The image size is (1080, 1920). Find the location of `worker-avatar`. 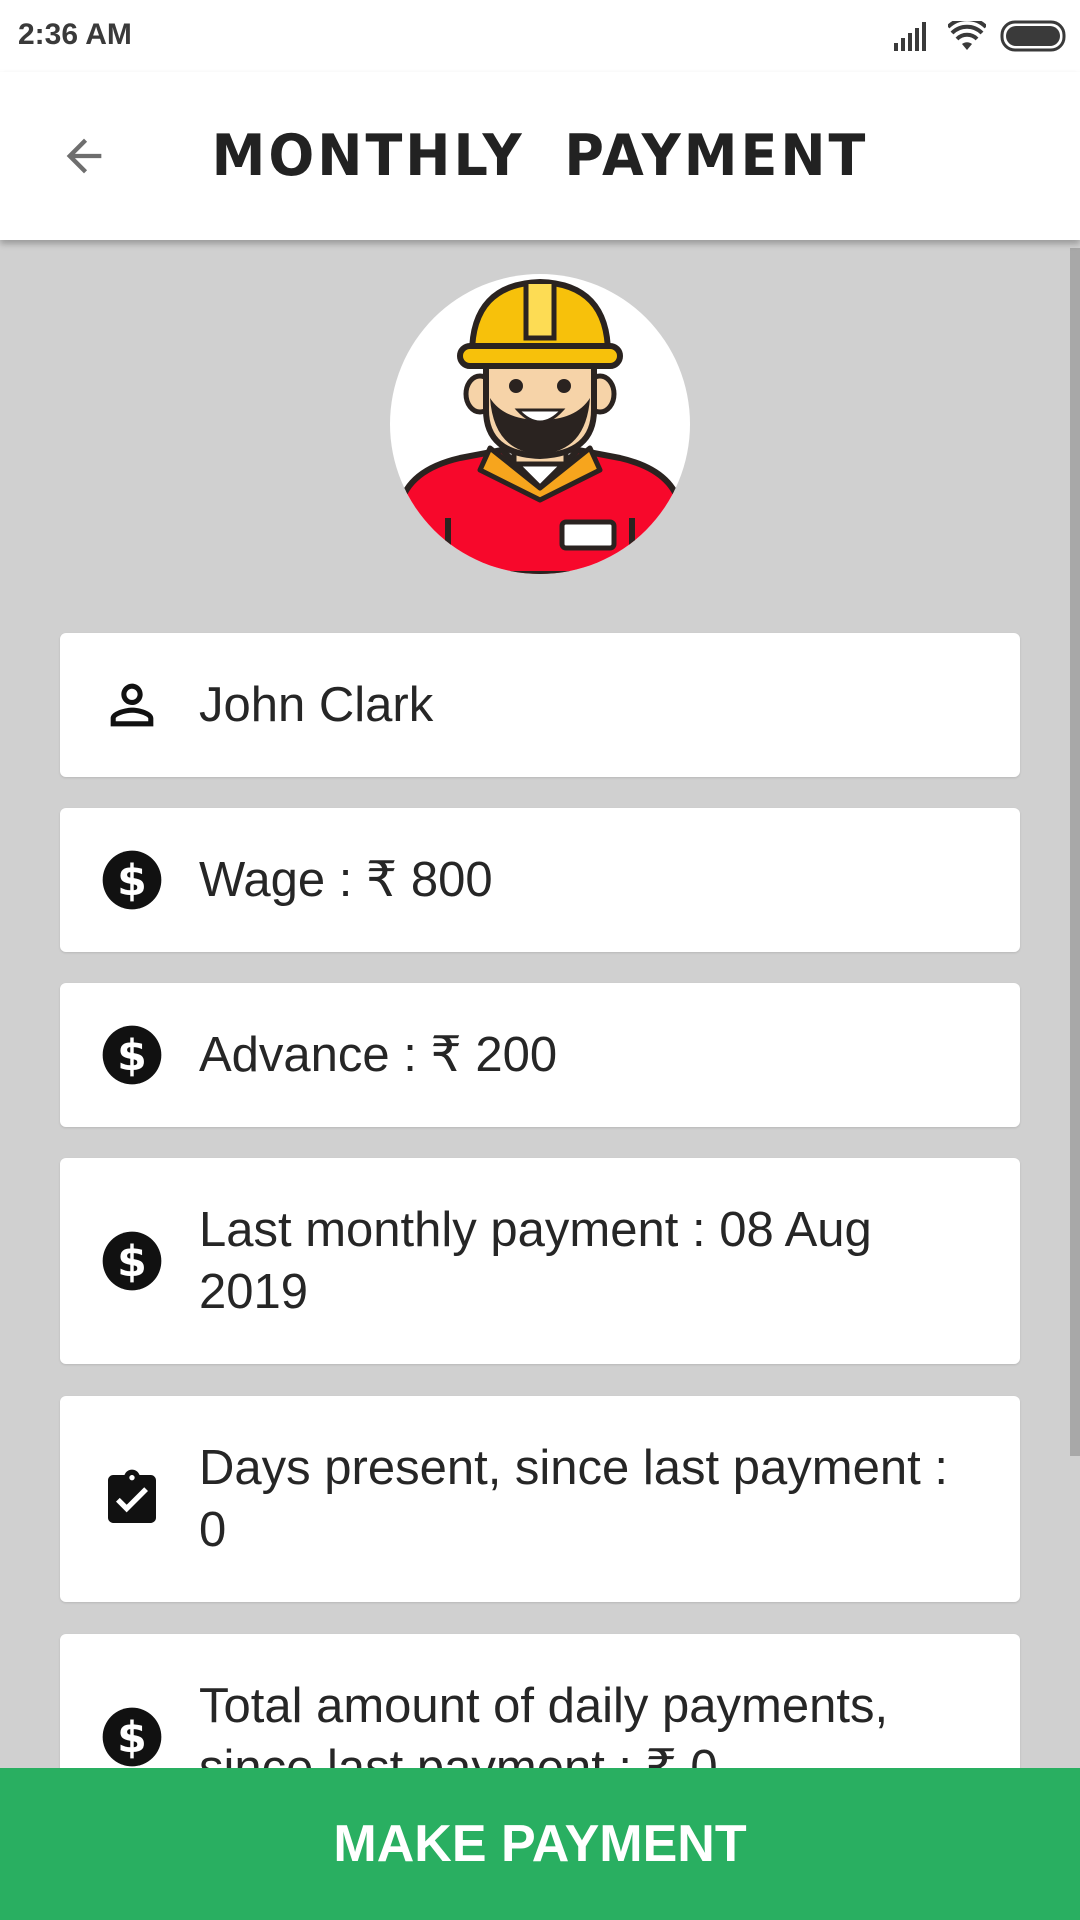

worker-avatar is located at coordinates (540, 424).